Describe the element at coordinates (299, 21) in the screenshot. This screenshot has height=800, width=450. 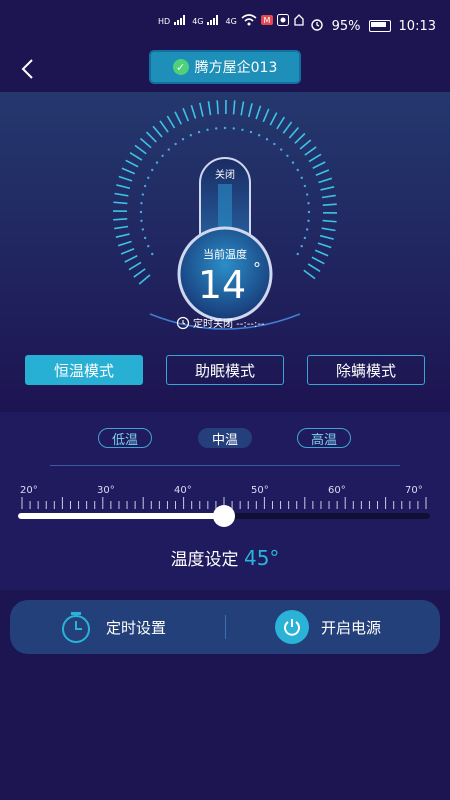
I see `lock-app-icon` at that location.